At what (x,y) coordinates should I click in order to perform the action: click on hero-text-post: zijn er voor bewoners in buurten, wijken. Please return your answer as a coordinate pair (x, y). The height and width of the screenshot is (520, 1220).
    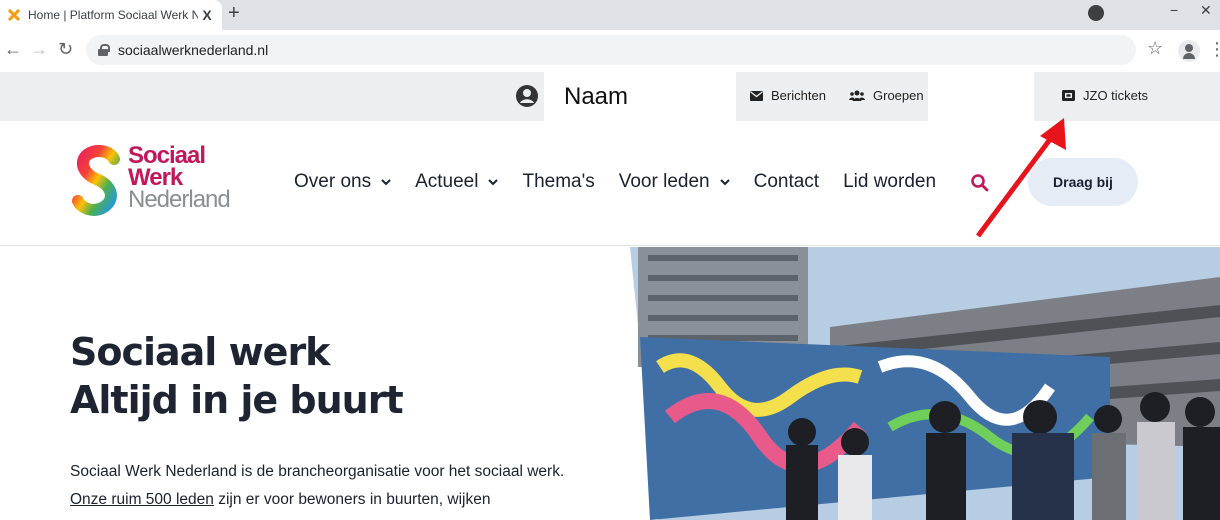
    Looking at the image, I should click on (354, 499).